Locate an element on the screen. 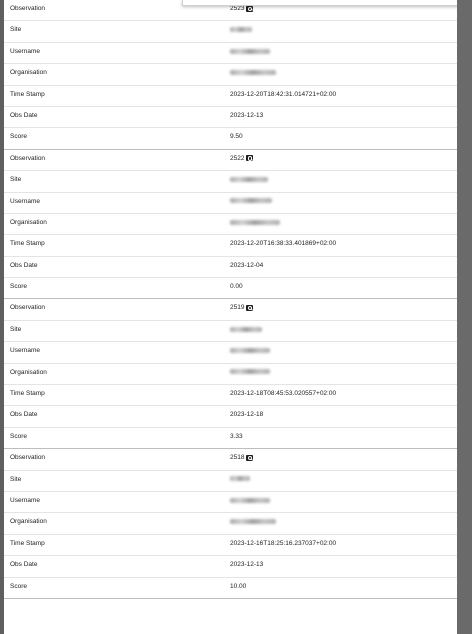  score-value: 0.00 is located at coordinates (236, 287).